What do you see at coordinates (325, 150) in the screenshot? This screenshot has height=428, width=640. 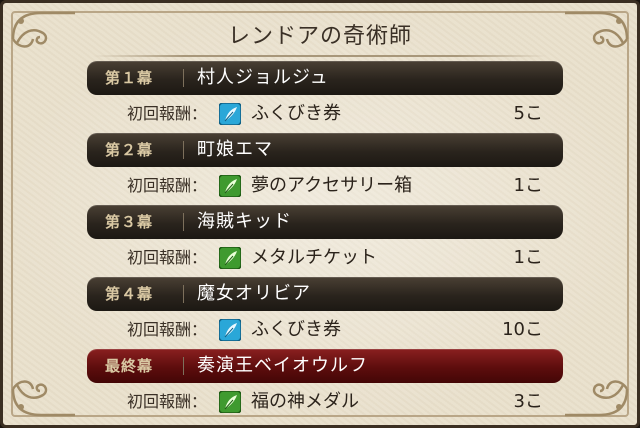 I see `chapter-header-bar: 第２幕 町娘エマ` at bounding box center [325, 150].